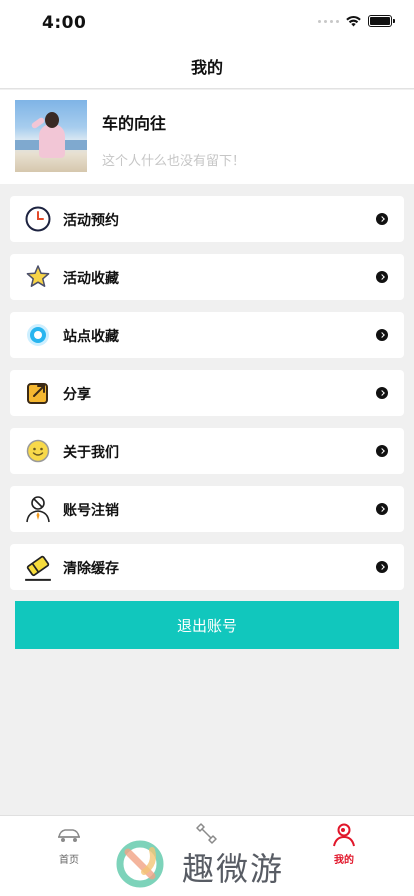 This screenshot has height=896, width=414. Describe the element at coordinates (38, 335) in the screenshot. I see `location-icon` at that location.